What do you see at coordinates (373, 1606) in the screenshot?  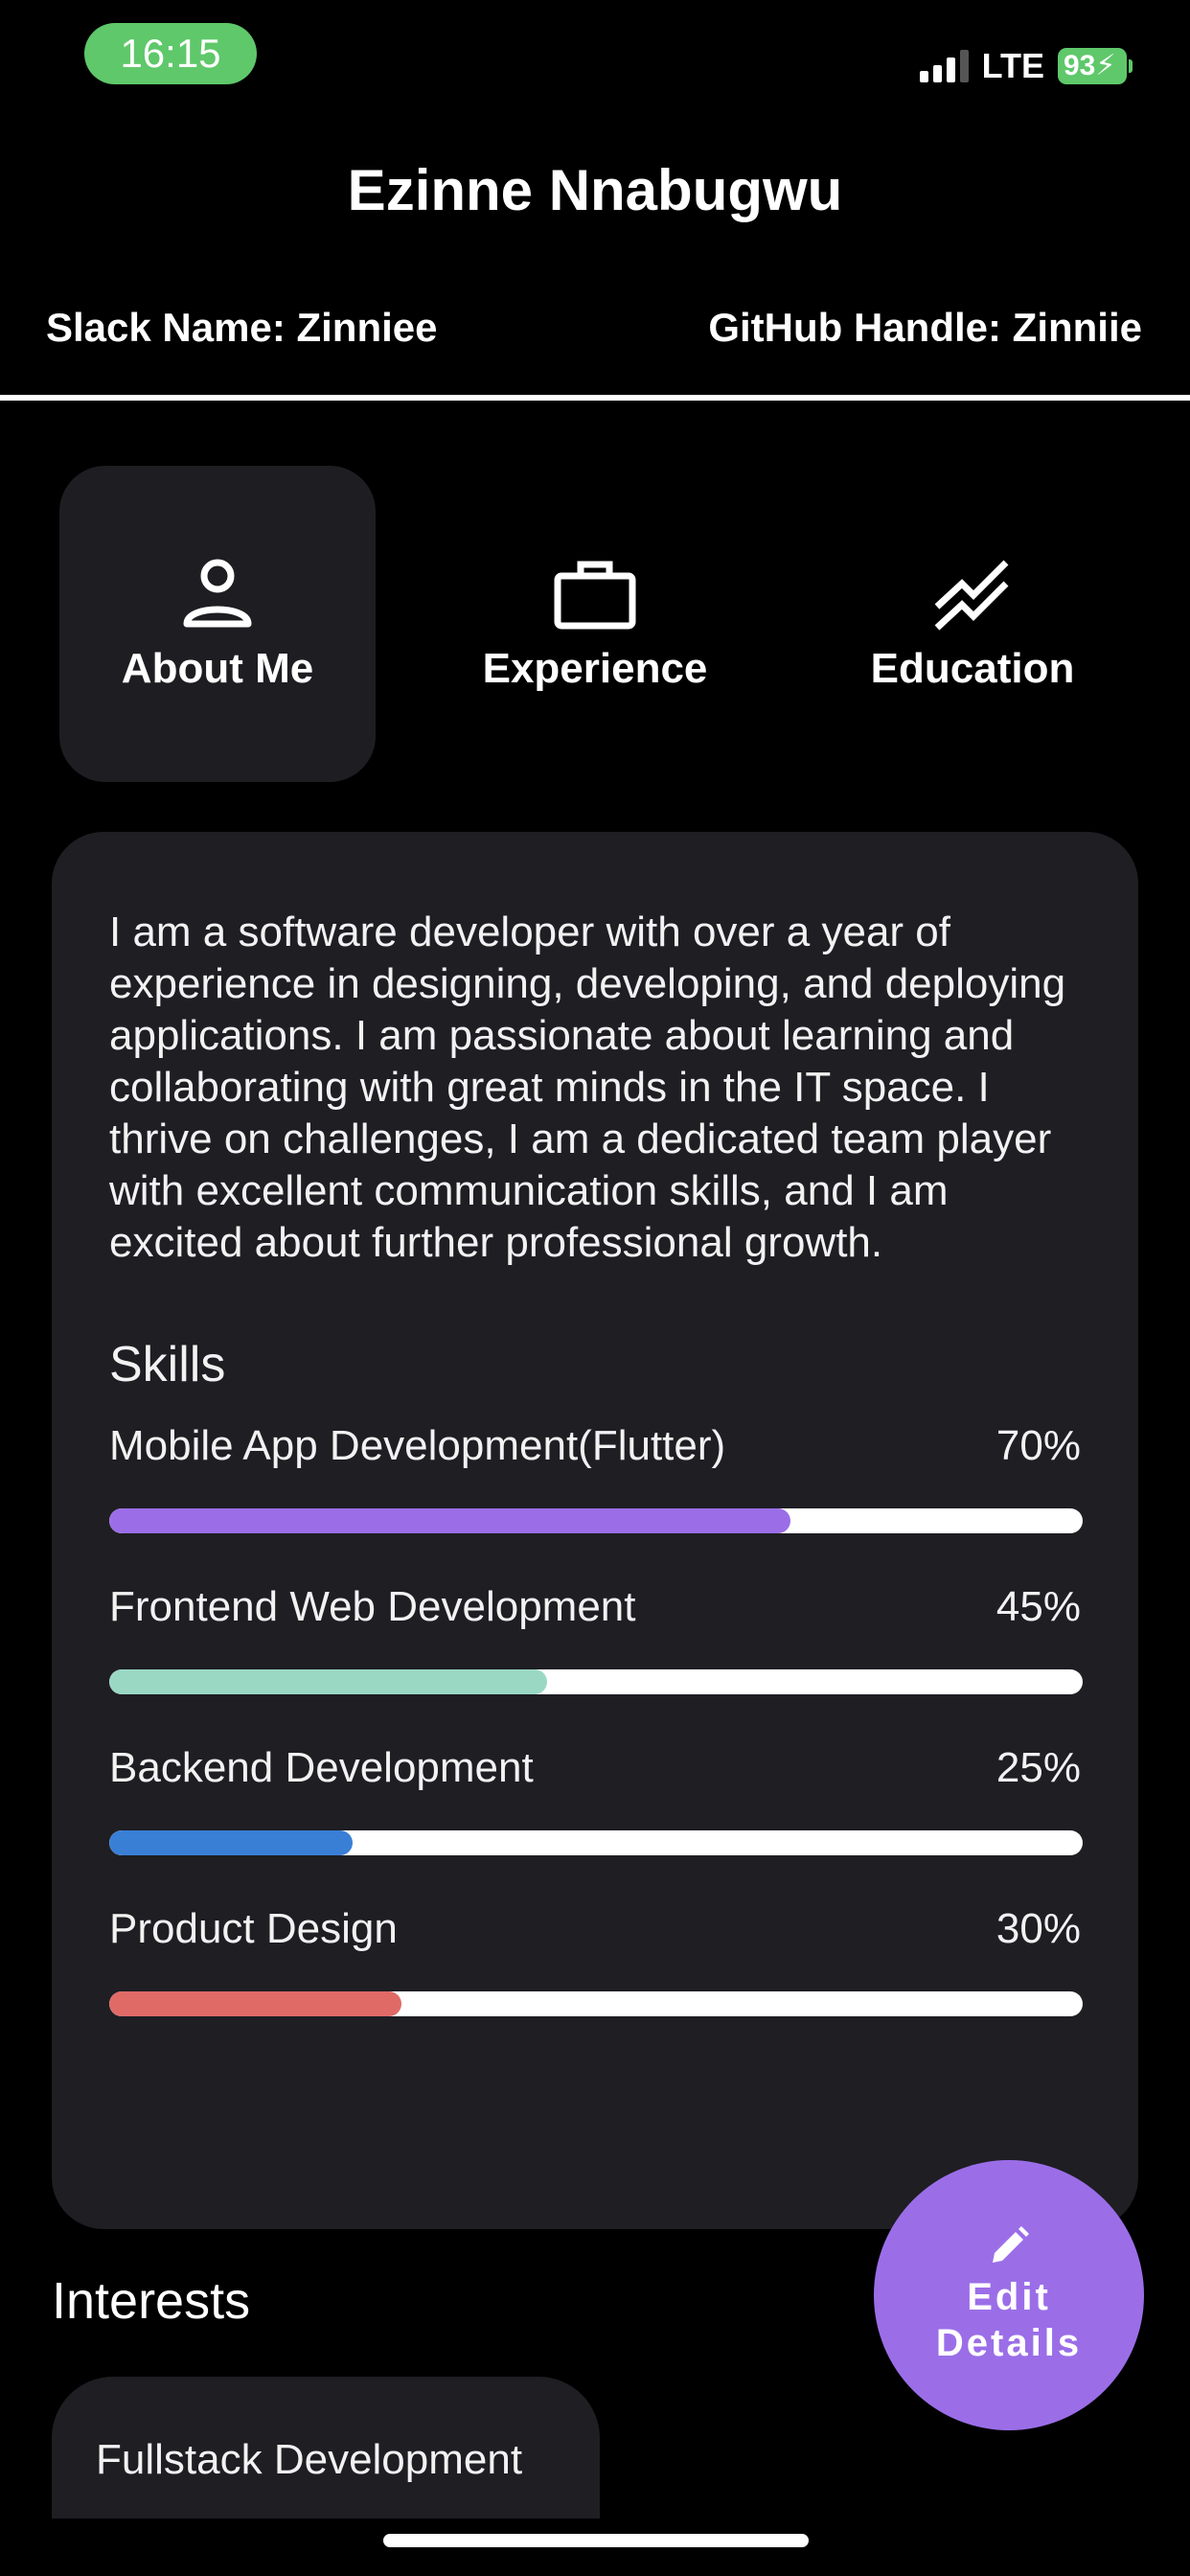 I see `skill-name: Frontend Web Development` at bounding box center [373, 1606].